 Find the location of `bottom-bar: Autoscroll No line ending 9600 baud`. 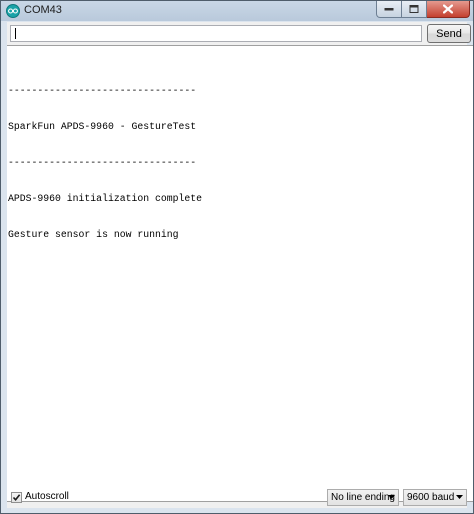

bottom-bar: Autoscroll No line ending 9600 baud is located at coordinates (240, 496).